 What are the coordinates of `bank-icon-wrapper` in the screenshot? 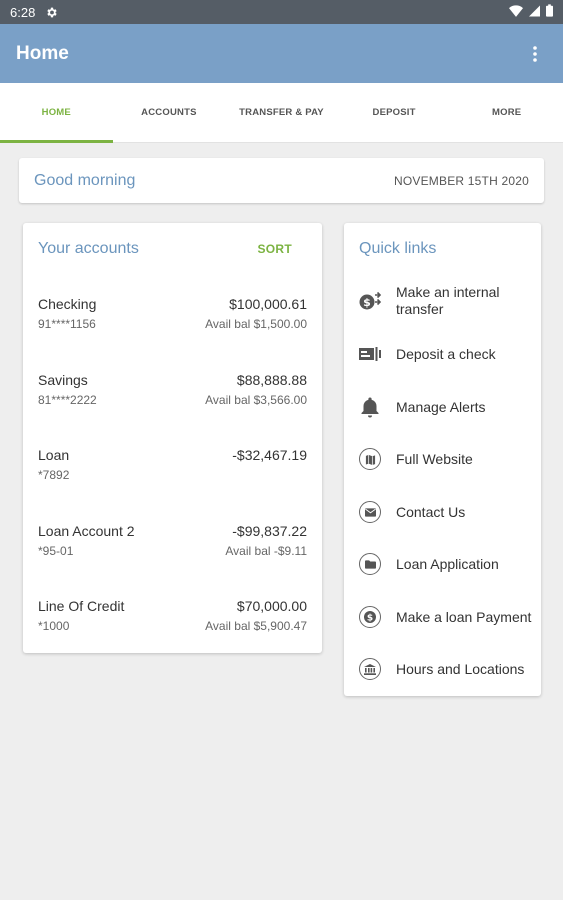 It's located at (370, 669).